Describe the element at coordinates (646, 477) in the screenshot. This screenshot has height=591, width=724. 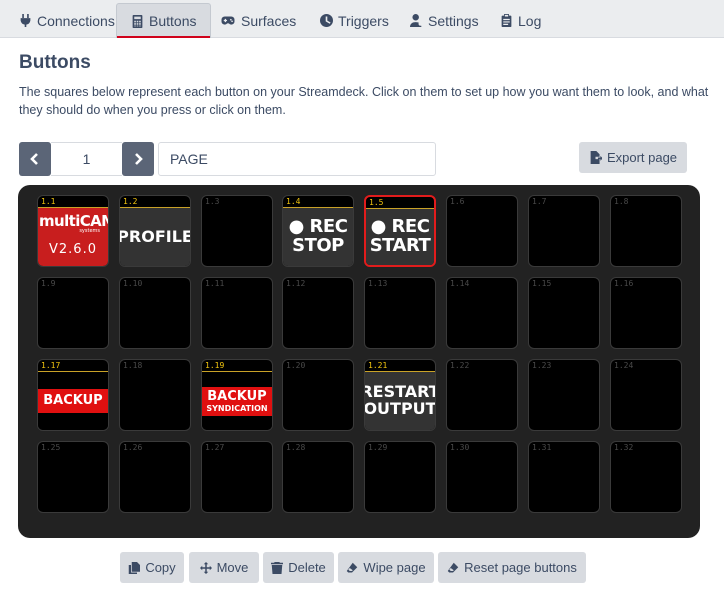
I see `grid-button-1-32: 1.32` at that location.